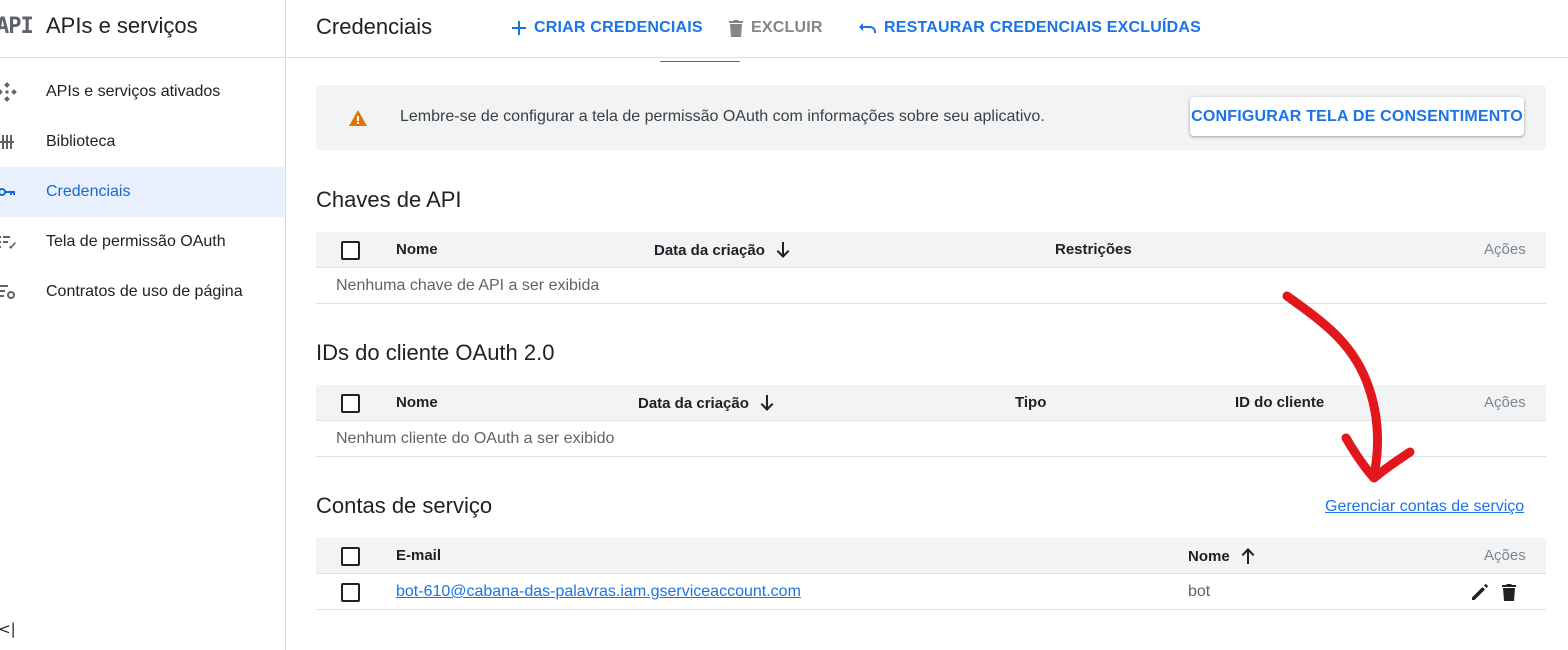  What do you see at coordinates (1424, 507) in the screenshot?
I see `manage-service-accounts-link: Gerenciar contas de serviço` at bounding box center [1424, 507].